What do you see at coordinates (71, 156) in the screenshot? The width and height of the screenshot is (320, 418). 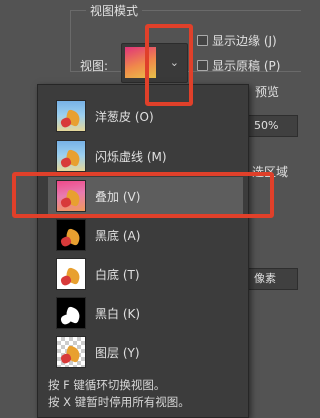 I see `marching-ants-thumbnail` at bounding box center [71, 156].